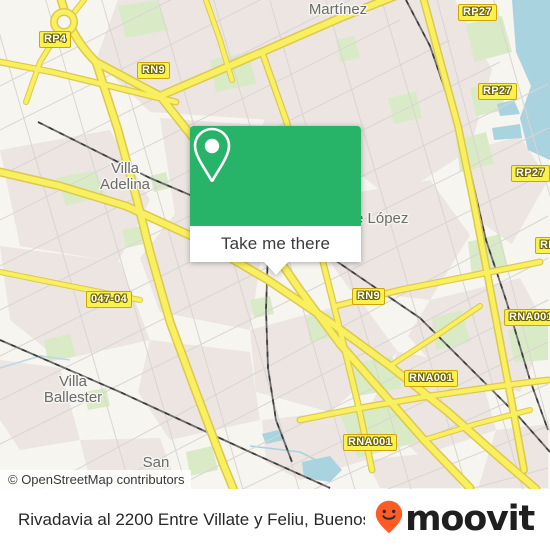 The height and width of the screenshot is (550, 550). I want to click on moovit-smiley-pin-icon, so click(389, 519).